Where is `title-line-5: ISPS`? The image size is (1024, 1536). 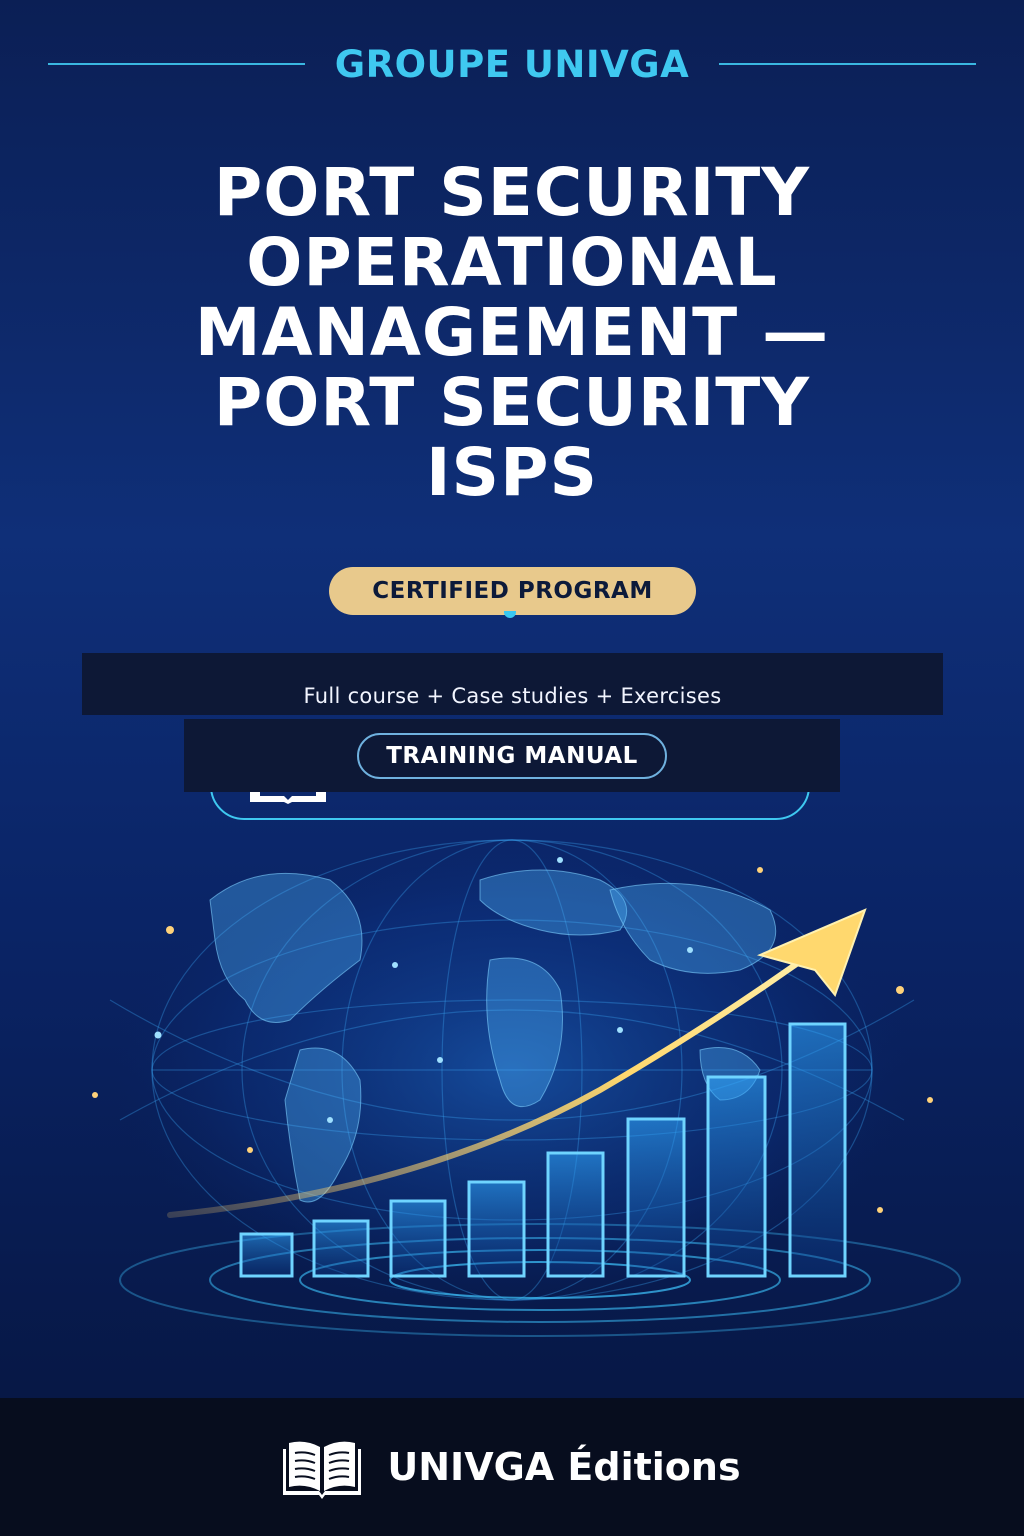
title-line-5: ISPS is located at coordinates (512, 472).